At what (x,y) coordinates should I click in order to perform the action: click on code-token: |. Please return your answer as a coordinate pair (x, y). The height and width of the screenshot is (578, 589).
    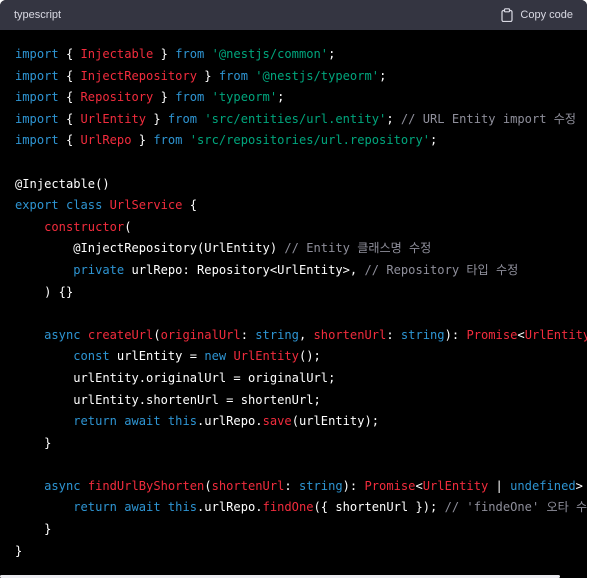
    Looking at the image, I should click on (499, 485).